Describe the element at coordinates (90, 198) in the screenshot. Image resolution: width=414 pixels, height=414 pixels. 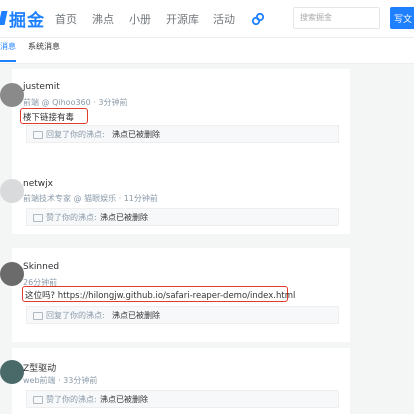
I see `user-meta: 前端技术专家 @ 猫眼娱乐 · 11分钟前` at that location.